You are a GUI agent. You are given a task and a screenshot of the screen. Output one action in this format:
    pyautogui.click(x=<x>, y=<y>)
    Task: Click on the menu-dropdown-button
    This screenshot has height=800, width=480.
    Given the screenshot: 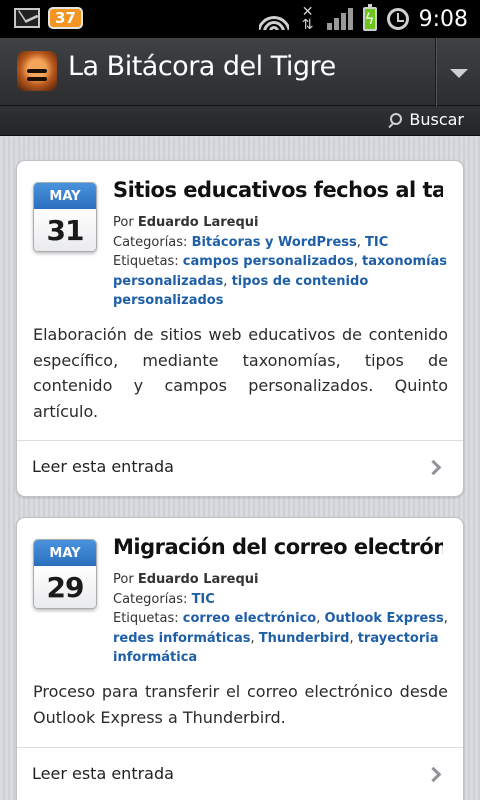 What is the action you would take?
    pyautogui.click(x=457, y=72)
    